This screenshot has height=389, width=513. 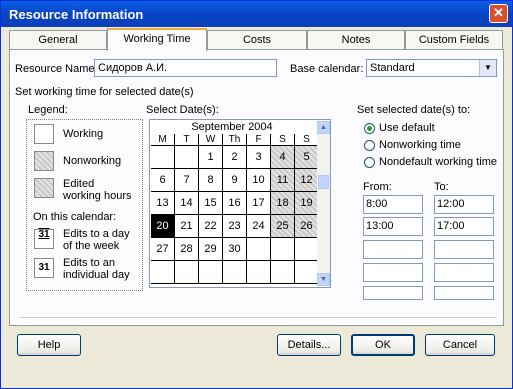 What do you see at coordinates (438, 162) in the screenshot?
I see `nondefault-working-time-label: Nondefault working time` at bounding box center [438, 162].